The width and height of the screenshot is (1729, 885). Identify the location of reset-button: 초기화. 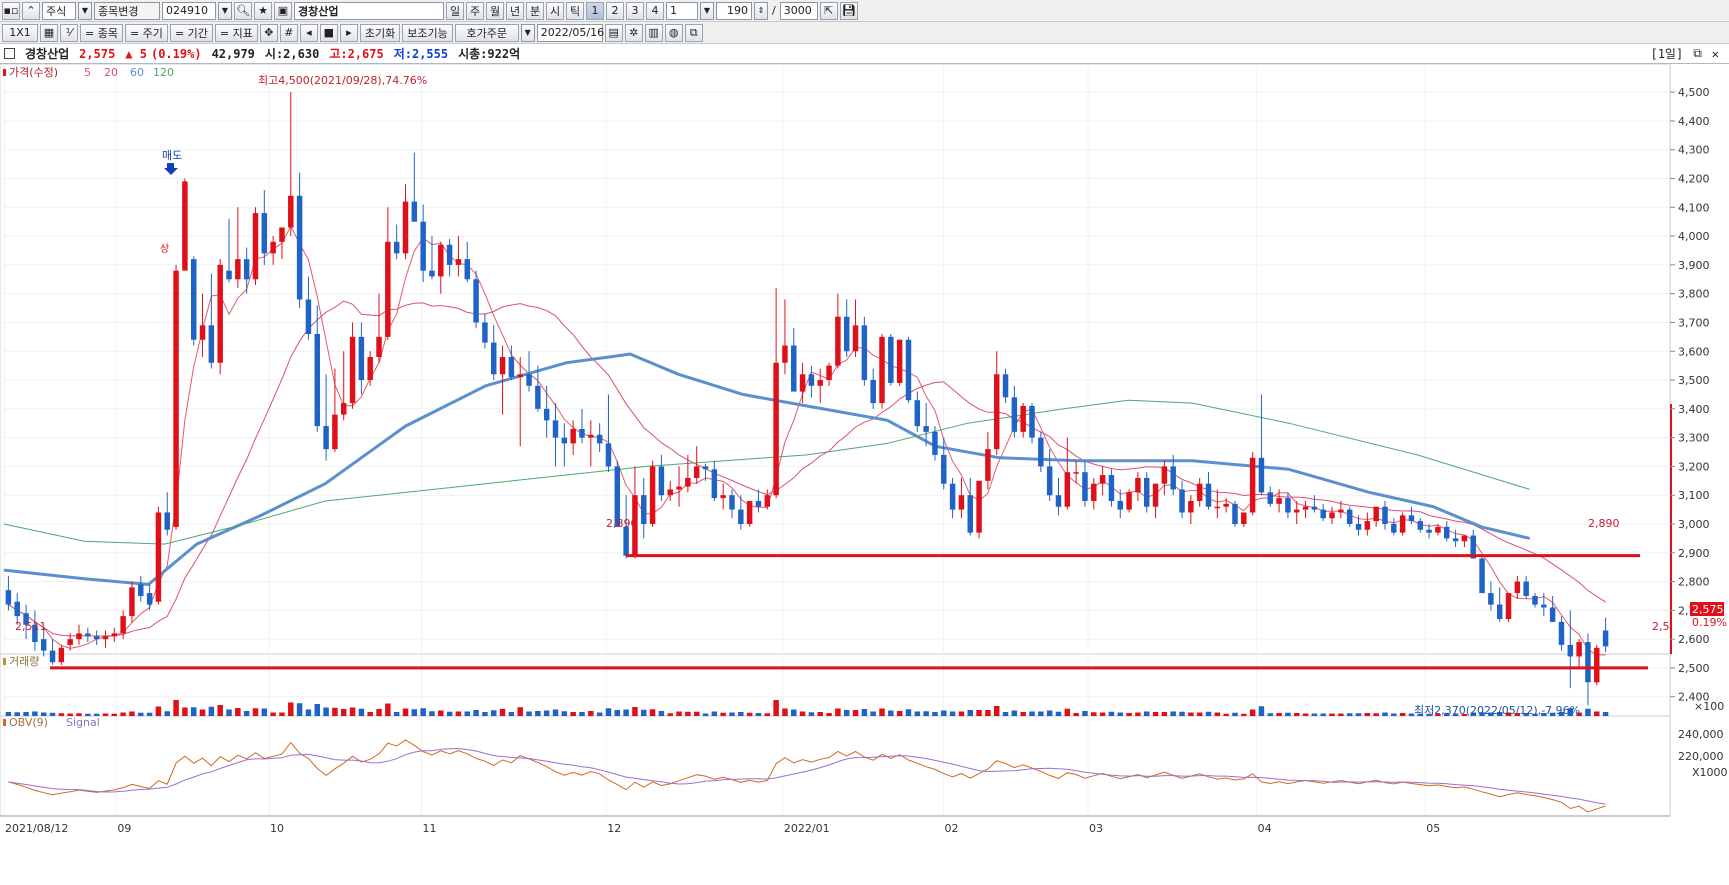
(380, 32).